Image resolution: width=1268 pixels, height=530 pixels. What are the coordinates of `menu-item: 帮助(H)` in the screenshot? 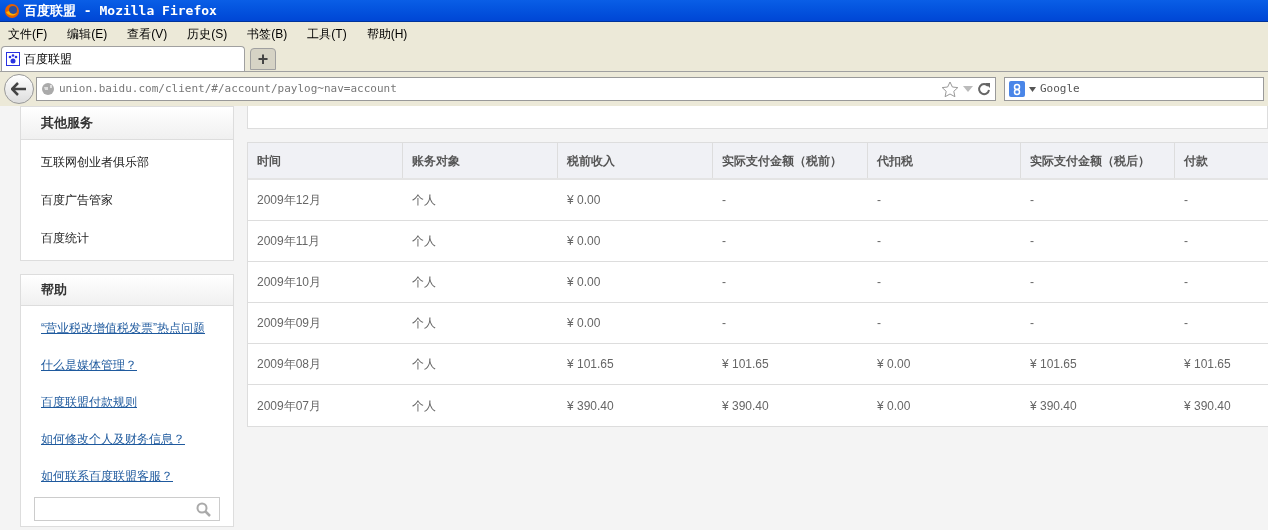 It's located at (387, 33).